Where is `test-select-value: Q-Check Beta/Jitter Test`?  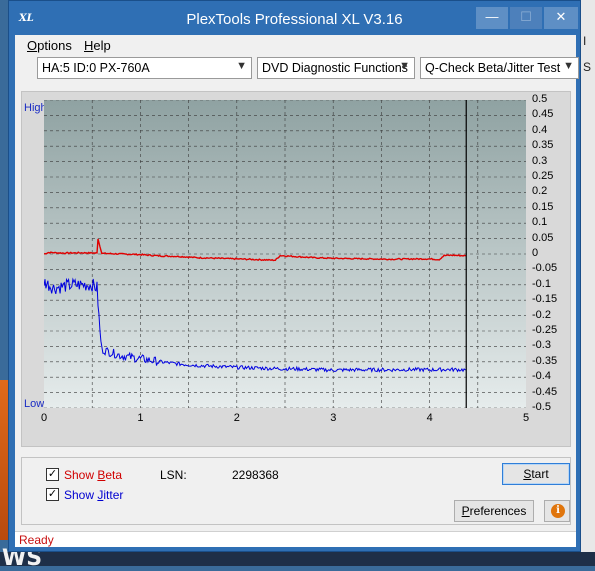 test-select-value: Q-Check Beta/Jitter Test is located at coordinates (493, 68).